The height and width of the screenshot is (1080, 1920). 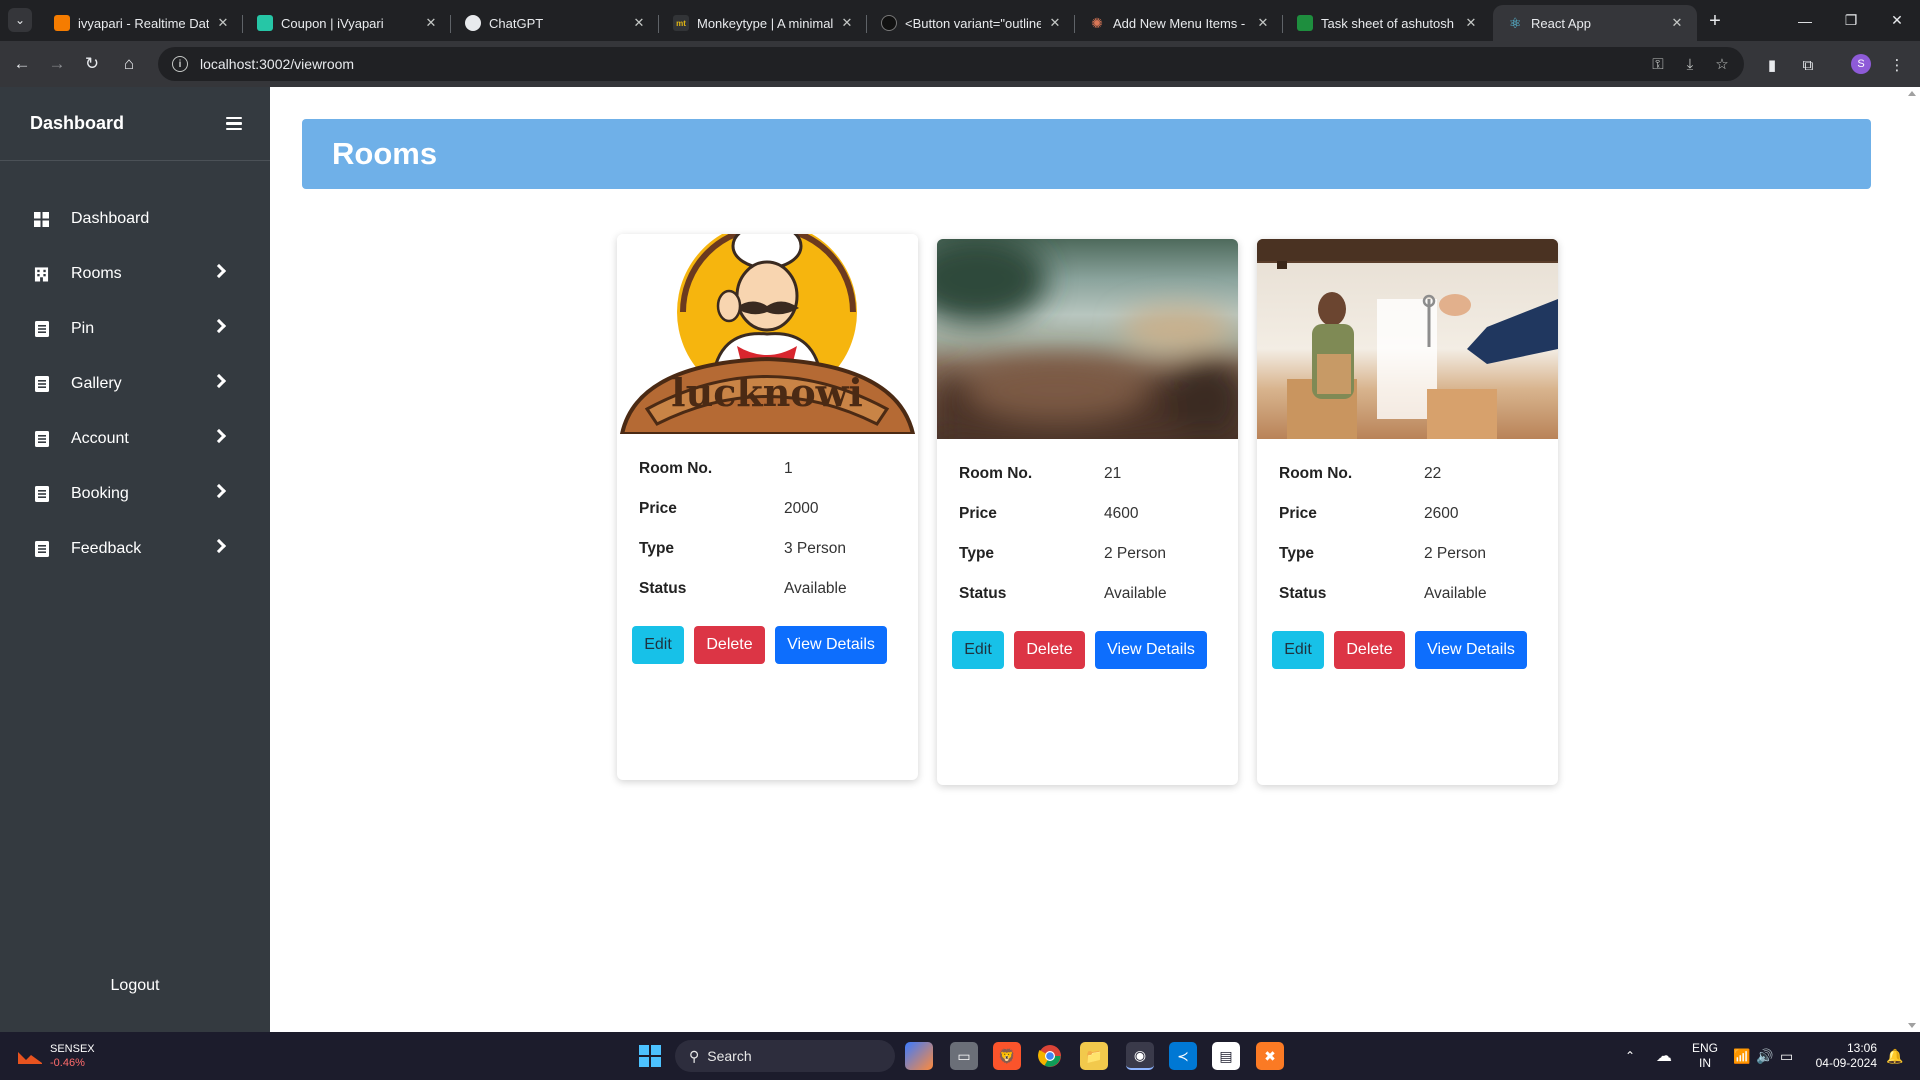 What do you see at coordinates (277, 64) in the screenshot?
I see `url-text: localhost:3002/viewroom` at bounding box center [277, 64].